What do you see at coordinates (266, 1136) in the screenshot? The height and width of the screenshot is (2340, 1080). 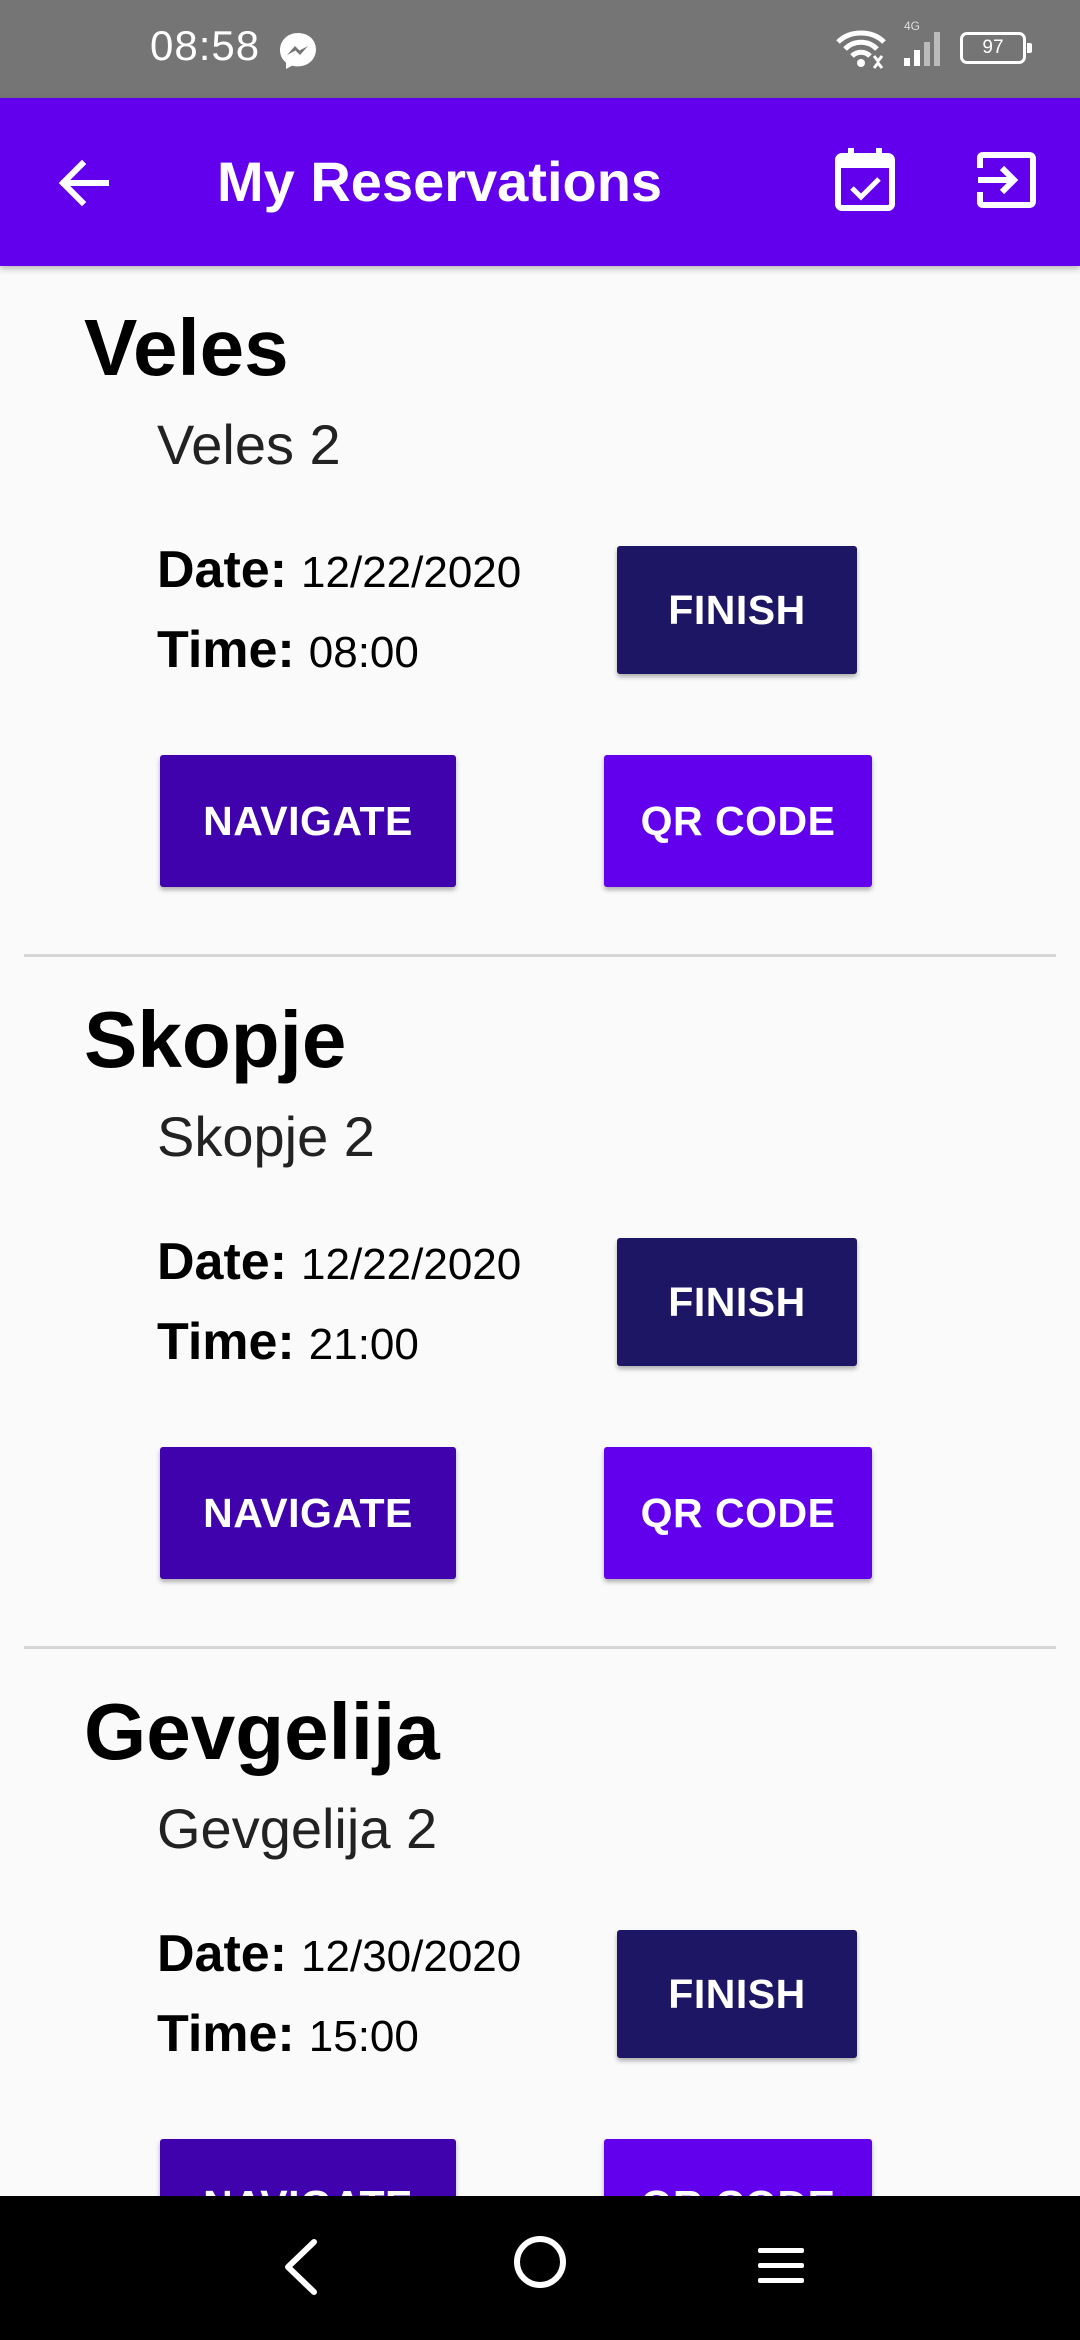 I see `reservation-branch: Skopje 2` at bounding box center [266, 1136].